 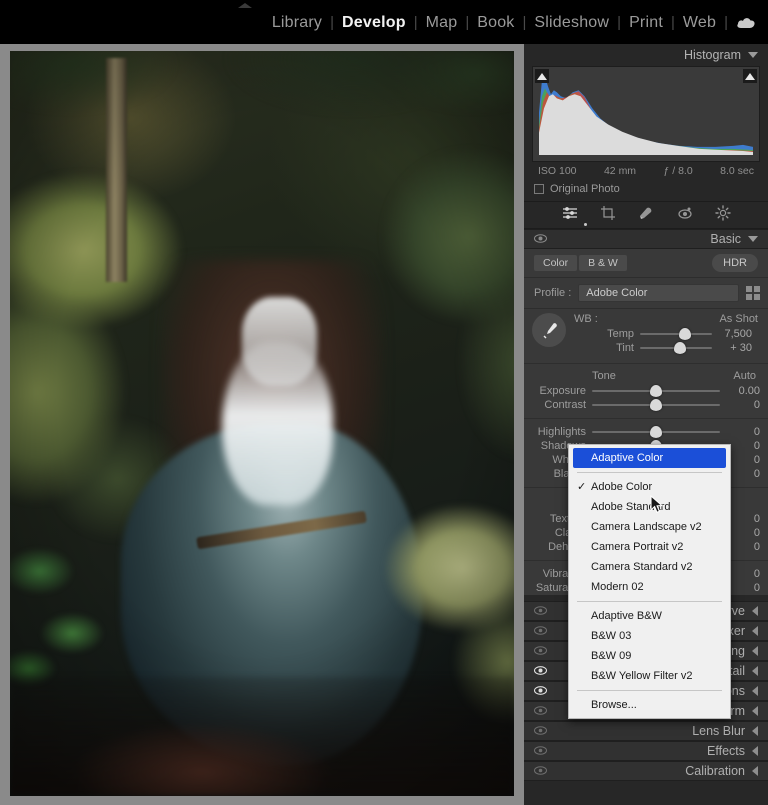 What do you see at coordinates (735, 263) in the screenshot?
I see `hdr-button: HDR` at bounding box center [735, 263].